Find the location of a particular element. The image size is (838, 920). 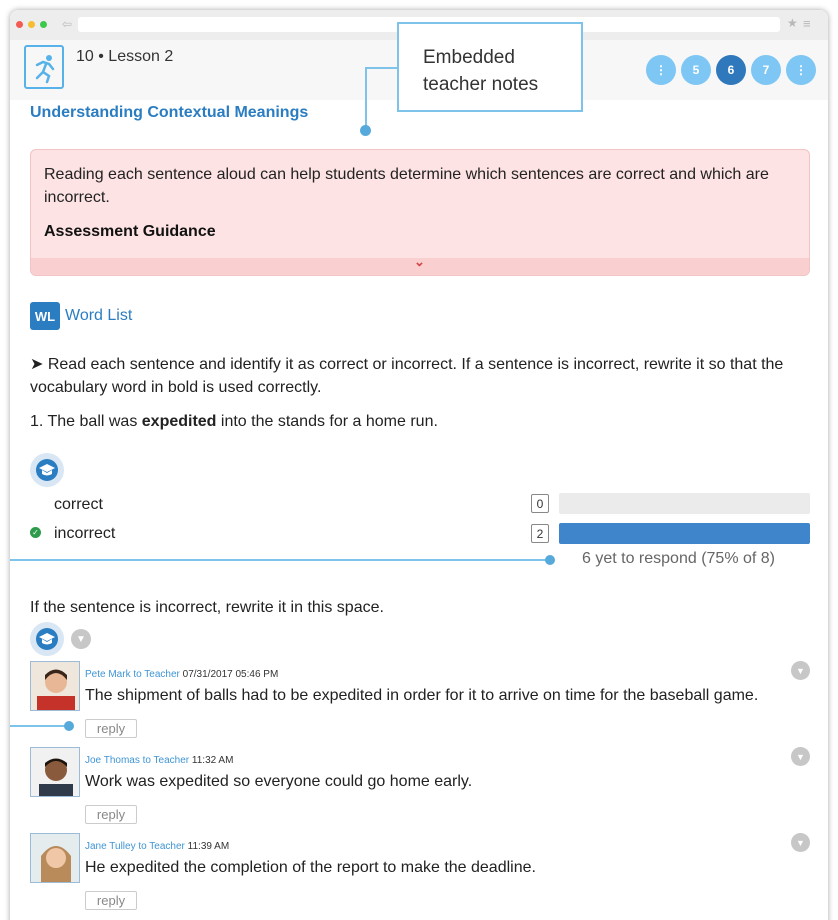

maximize-window-dot is located at coordinates (43, 24).